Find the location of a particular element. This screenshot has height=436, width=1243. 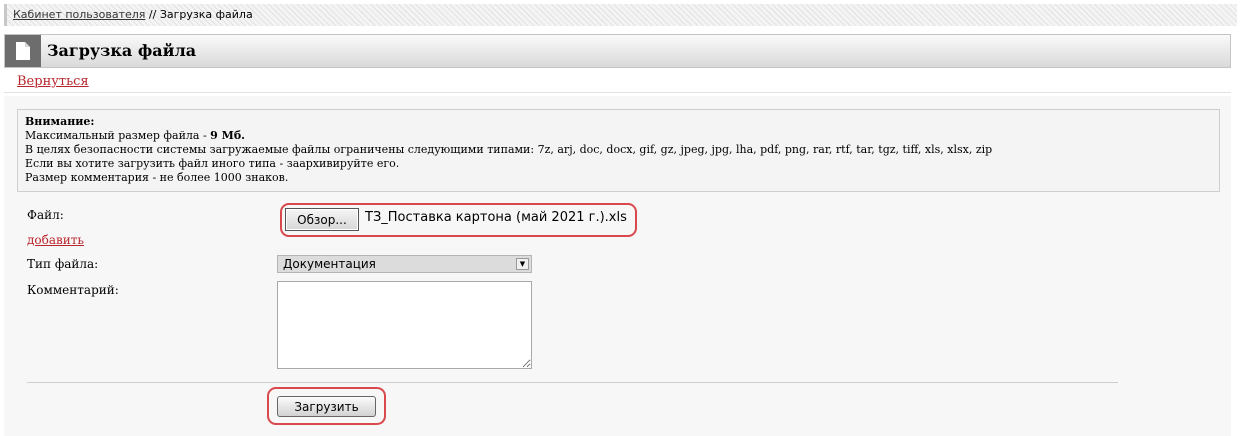

file-type-label: Тип файла: is located at coordinates (63, 264).